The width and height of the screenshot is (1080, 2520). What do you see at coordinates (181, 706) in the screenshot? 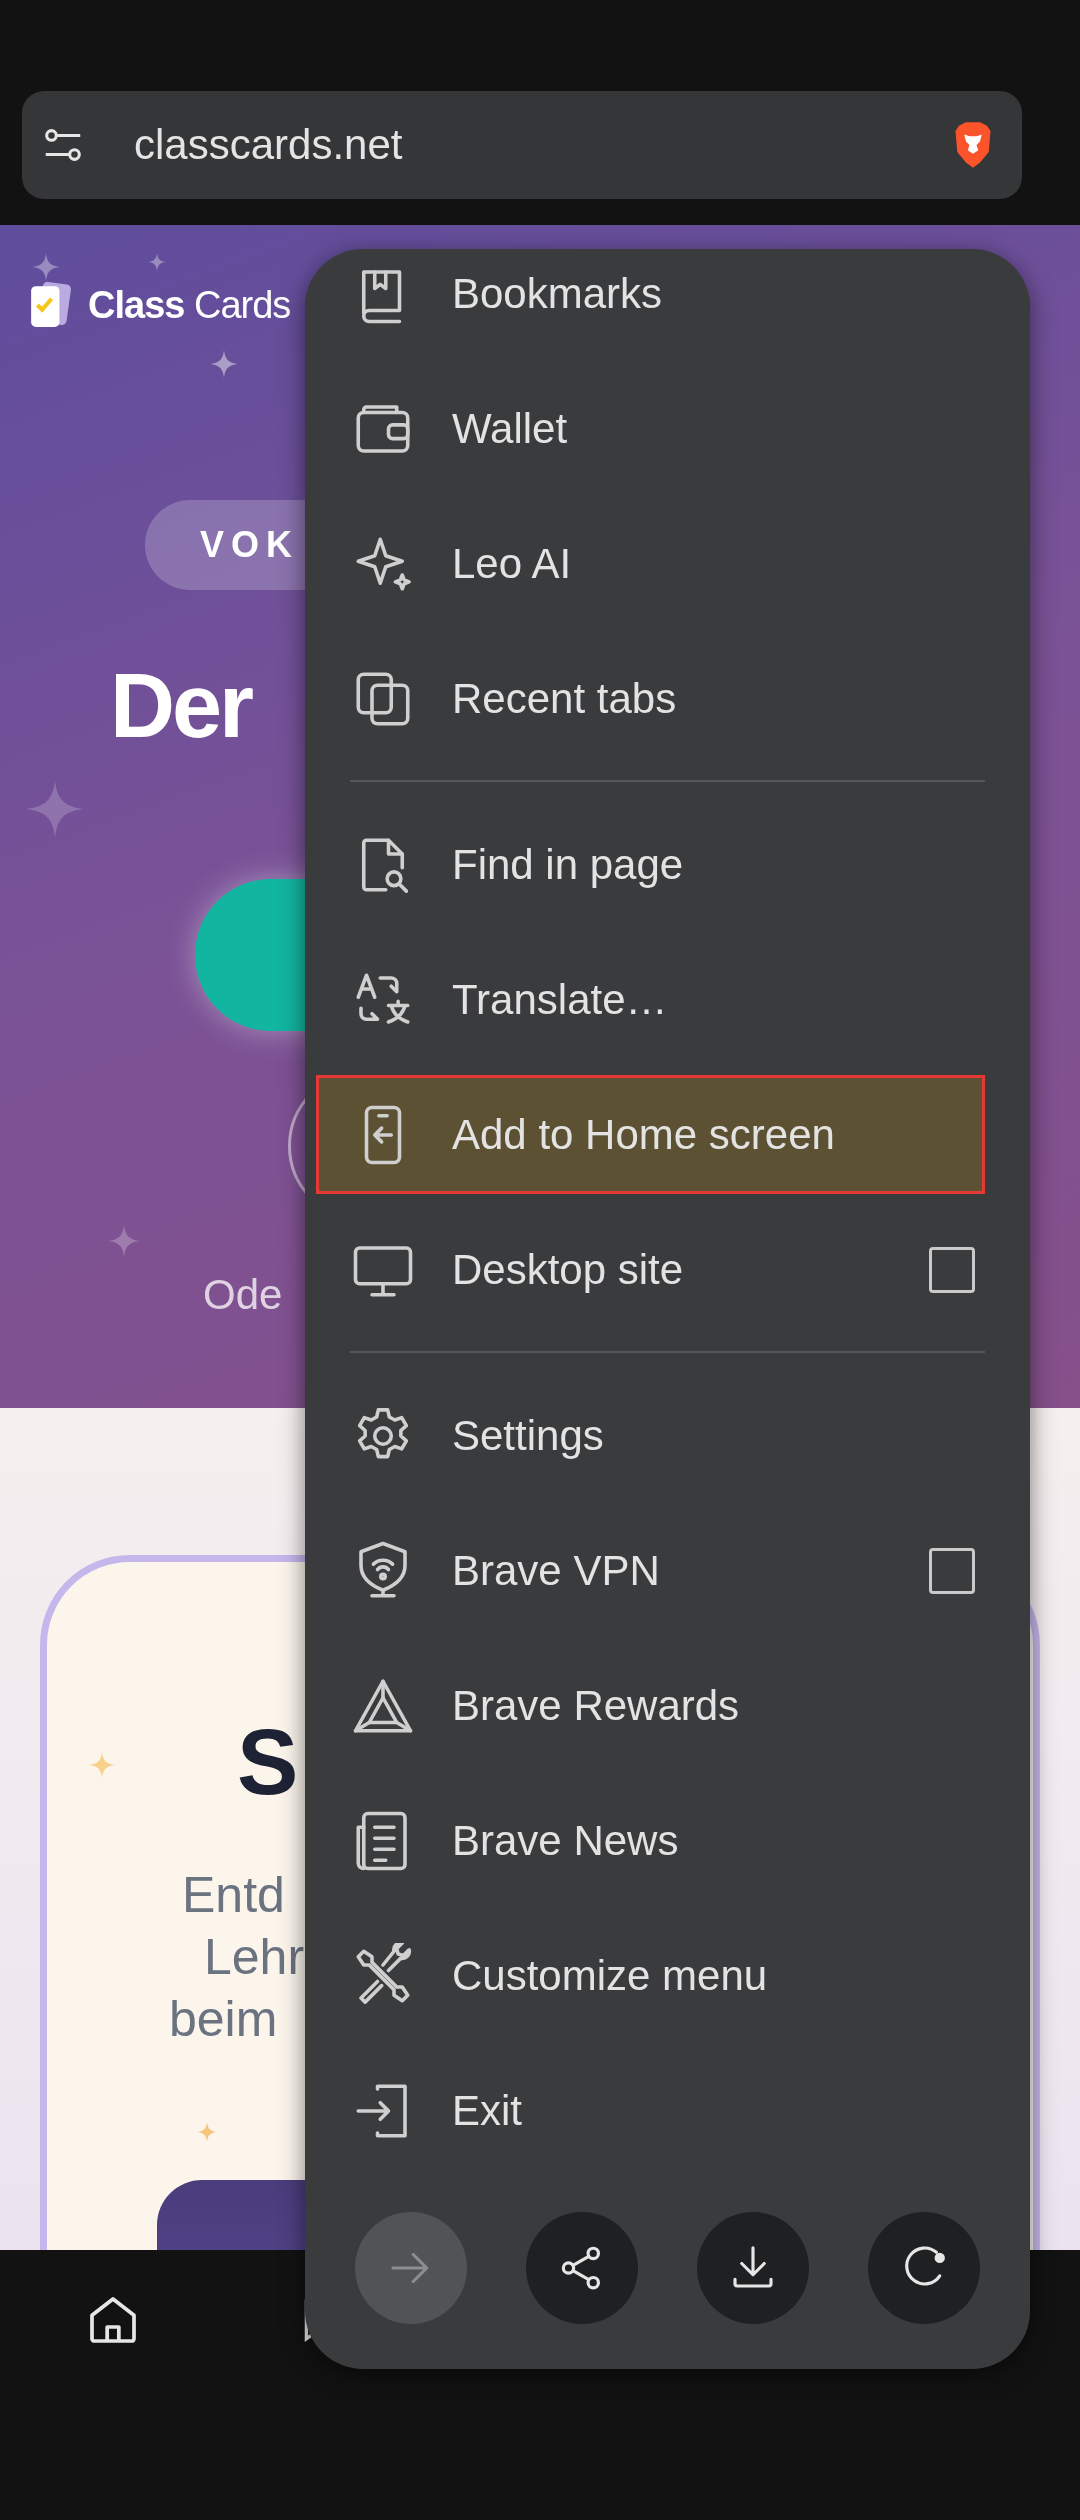
I see `headline: Der` at bounding box center [181, 706].